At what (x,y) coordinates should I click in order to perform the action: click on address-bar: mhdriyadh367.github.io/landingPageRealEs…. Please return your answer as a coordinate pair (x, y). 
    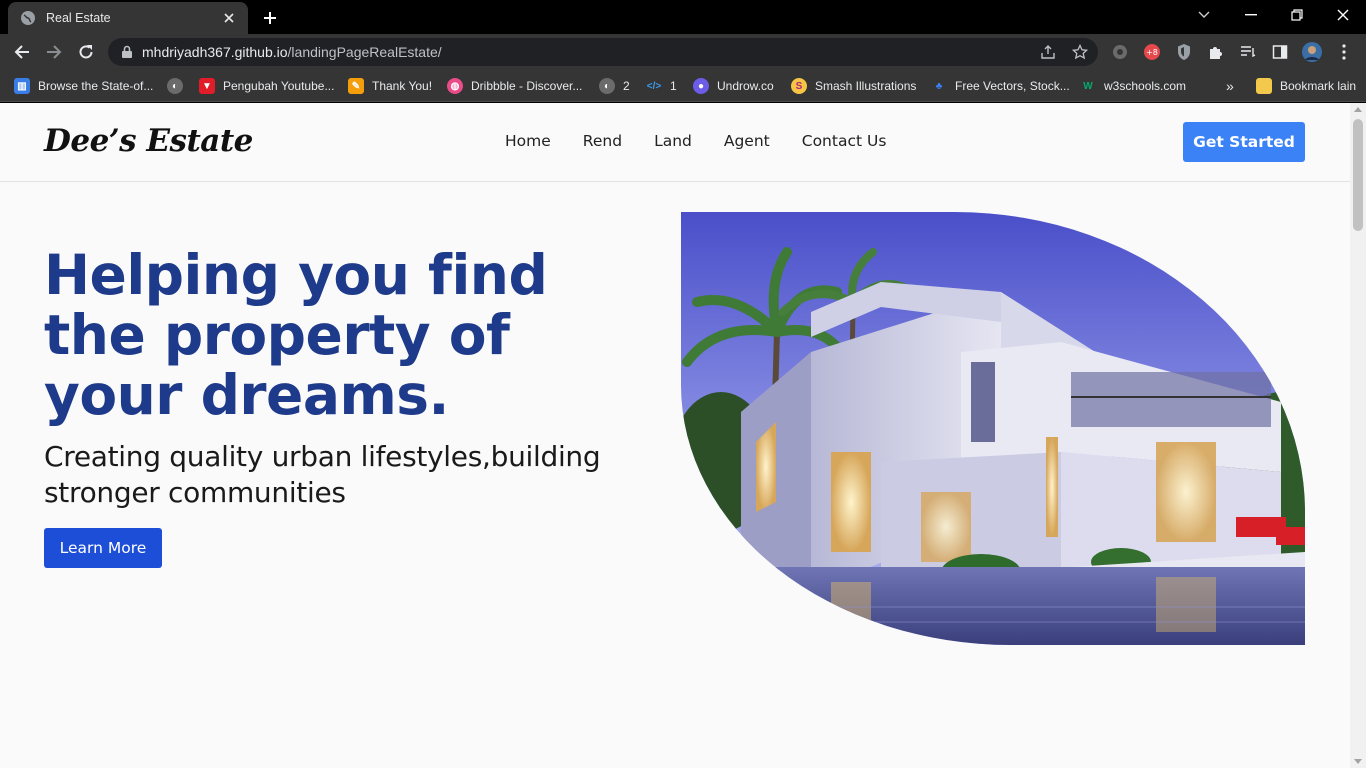
    Looking at the image, I should click on (603, 52).